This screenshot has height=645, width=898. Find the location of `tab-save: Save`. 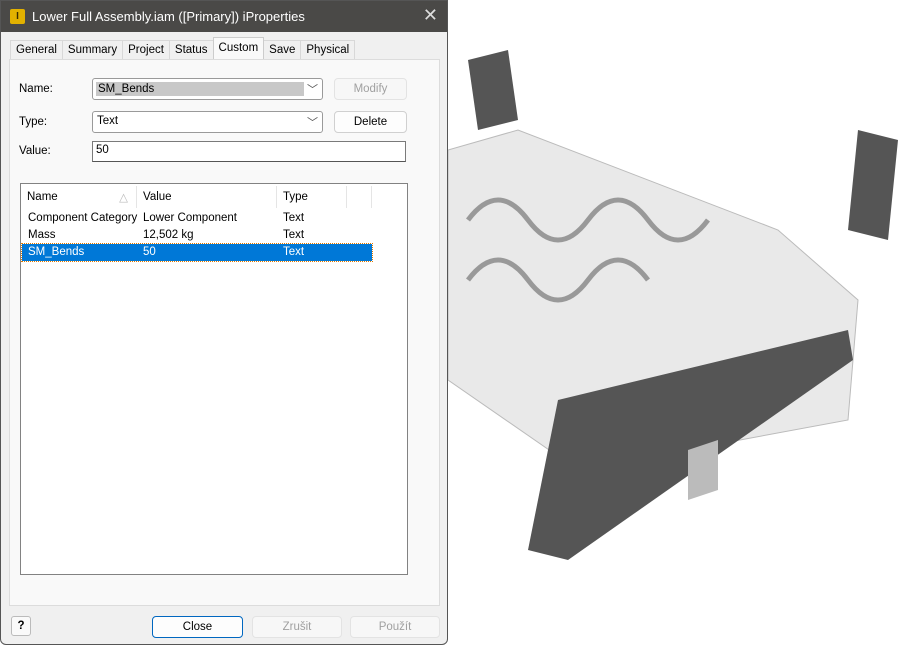

tab-save: Save is located at coordinates (282, 50).